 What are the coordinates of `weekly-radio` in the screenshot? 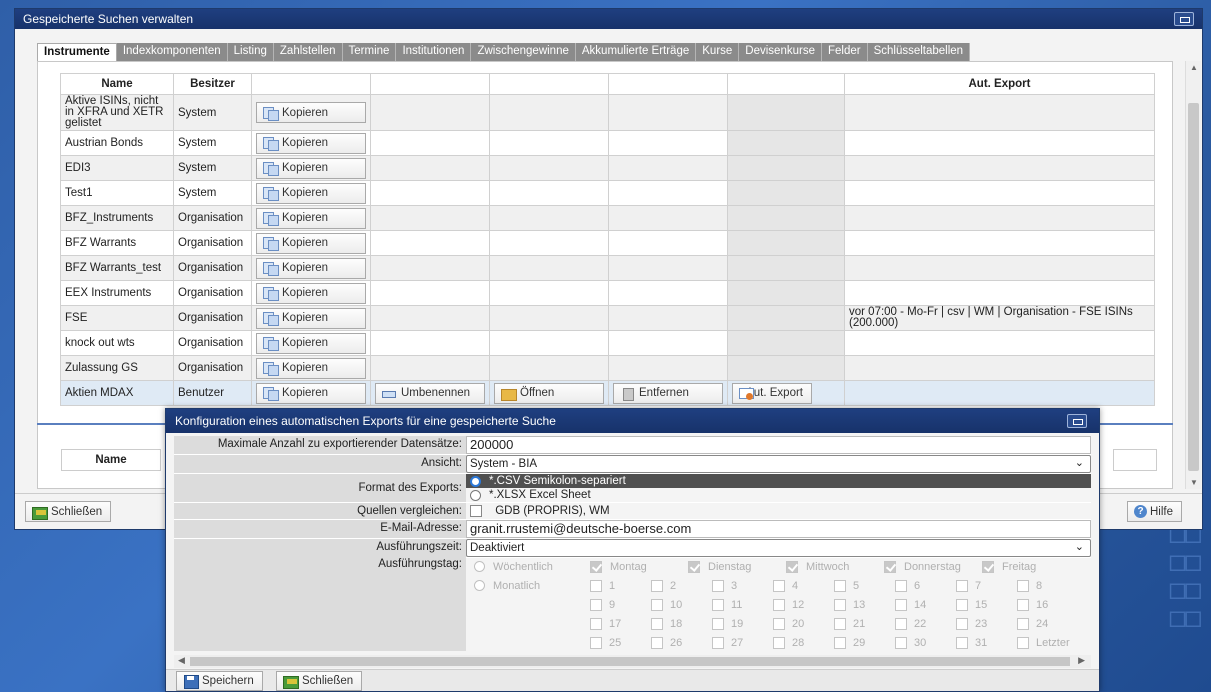 It's located at (479, 566).